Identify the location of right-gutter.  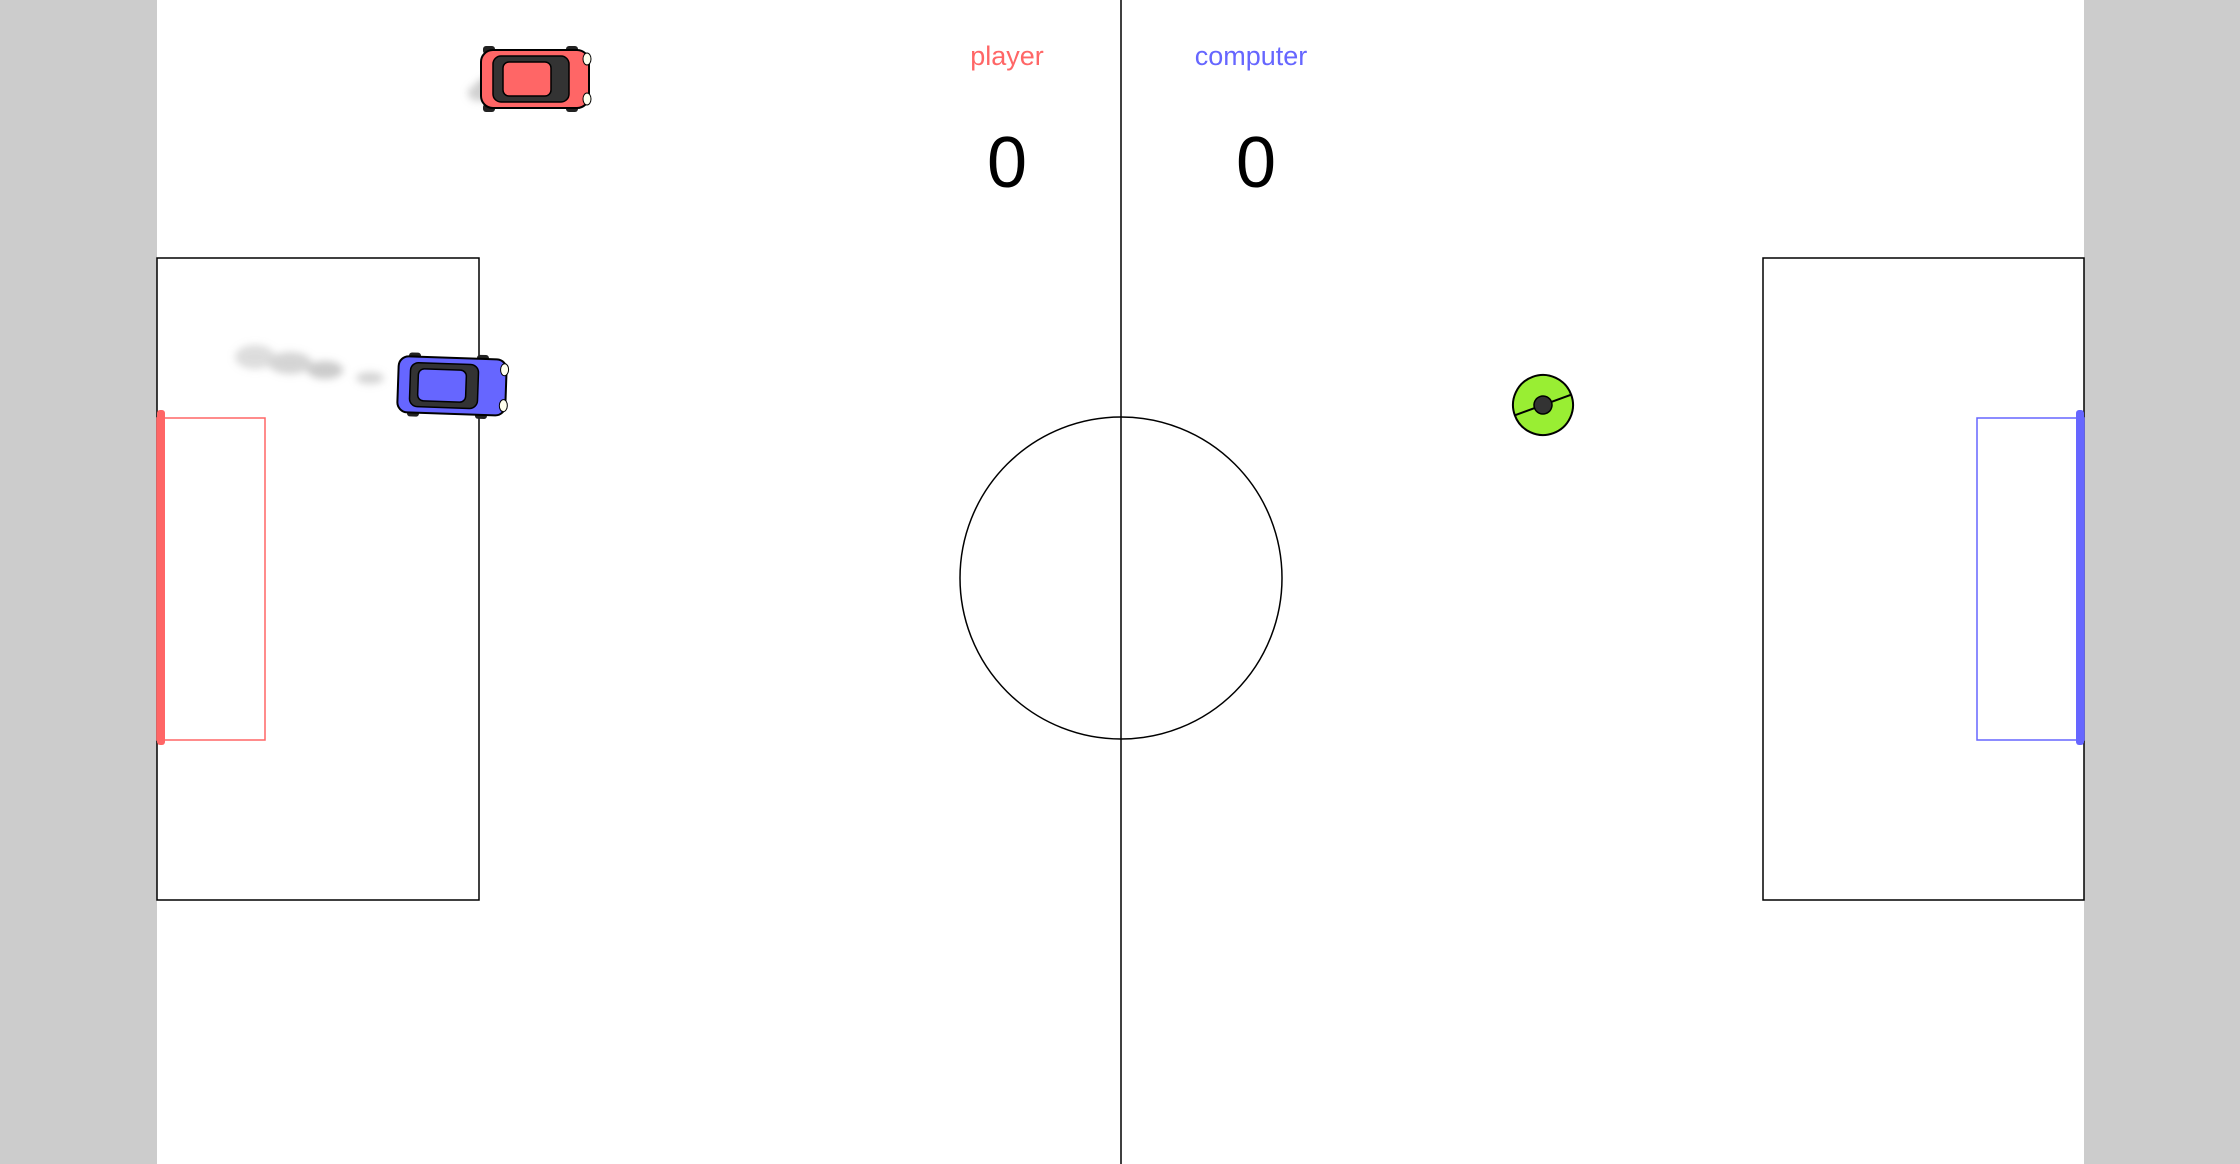
(2162, 582).